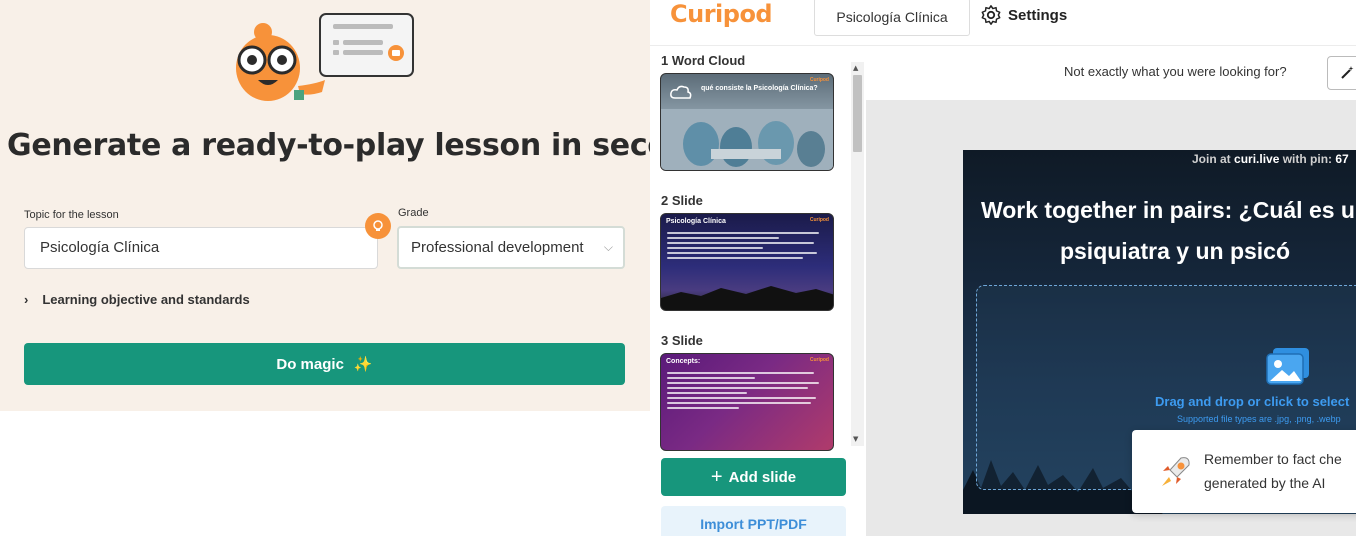  What do you see at coordinates (759, 88) in the screenshot?
I see `slide-1-title: qué consiste la Psicología Clínica?` at bounding box center [759, 88].